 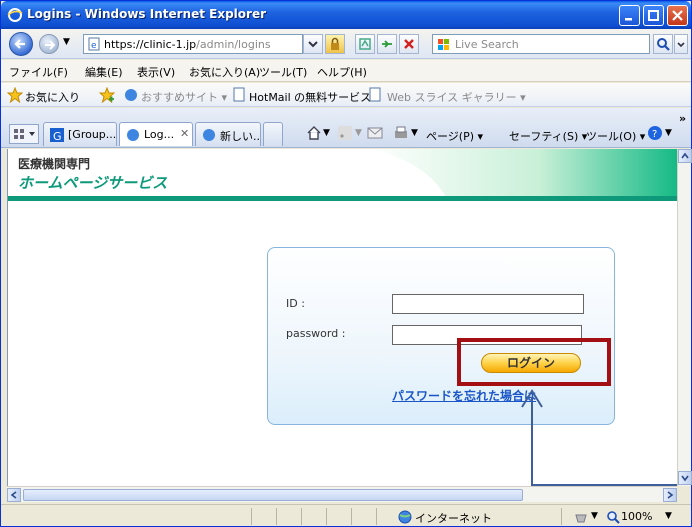 I want to click on compatibility-icon, so click(x=365, y=44).